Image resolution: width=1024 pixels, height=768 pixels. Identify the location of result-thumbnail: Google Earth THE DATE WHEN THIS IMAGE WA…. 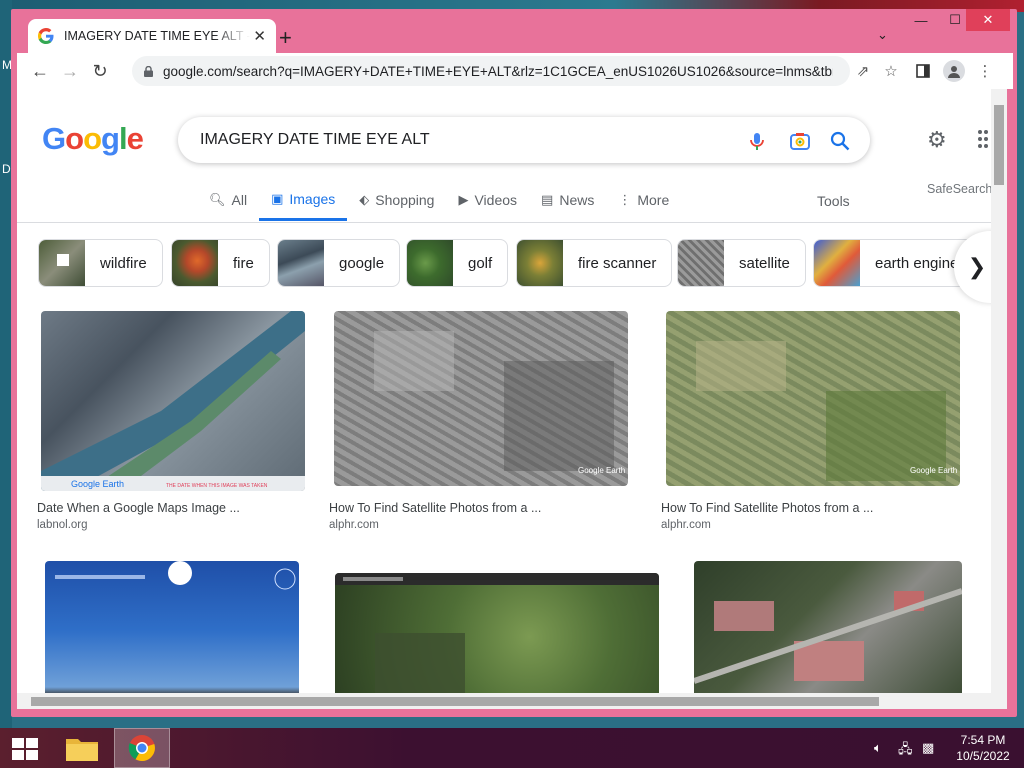
(173, 401).